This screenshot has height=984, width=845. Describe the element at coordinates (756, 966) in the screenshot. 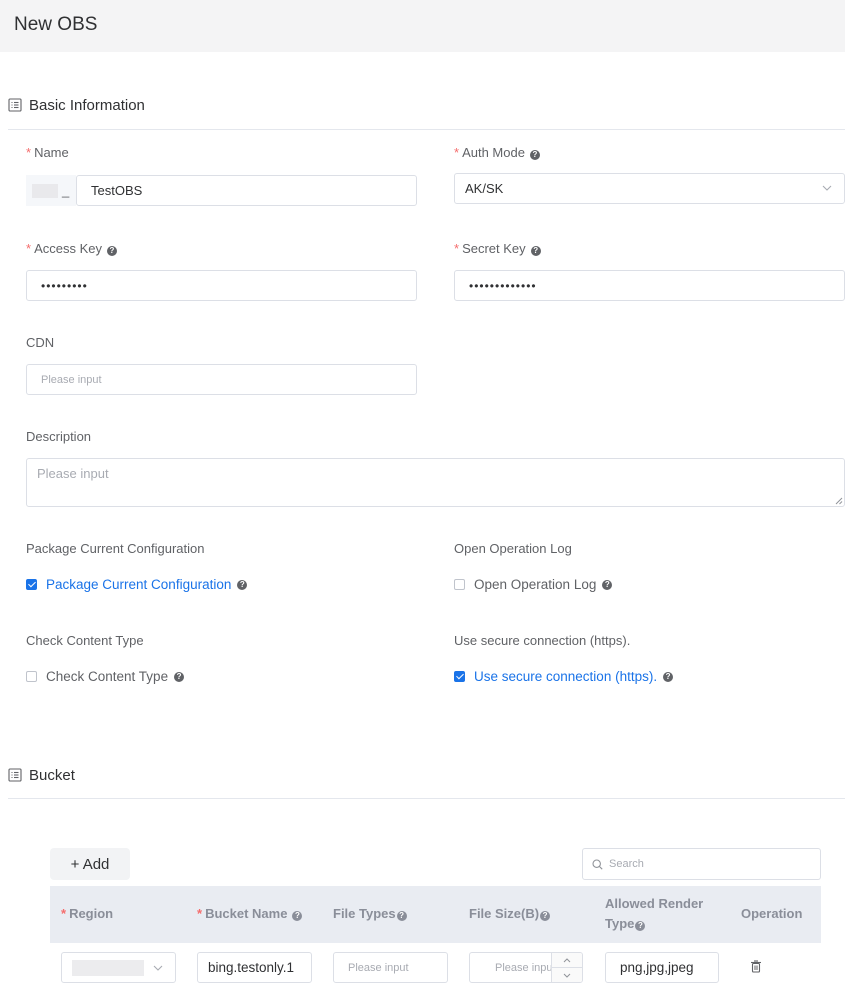

I see `trash-icon` at that location.